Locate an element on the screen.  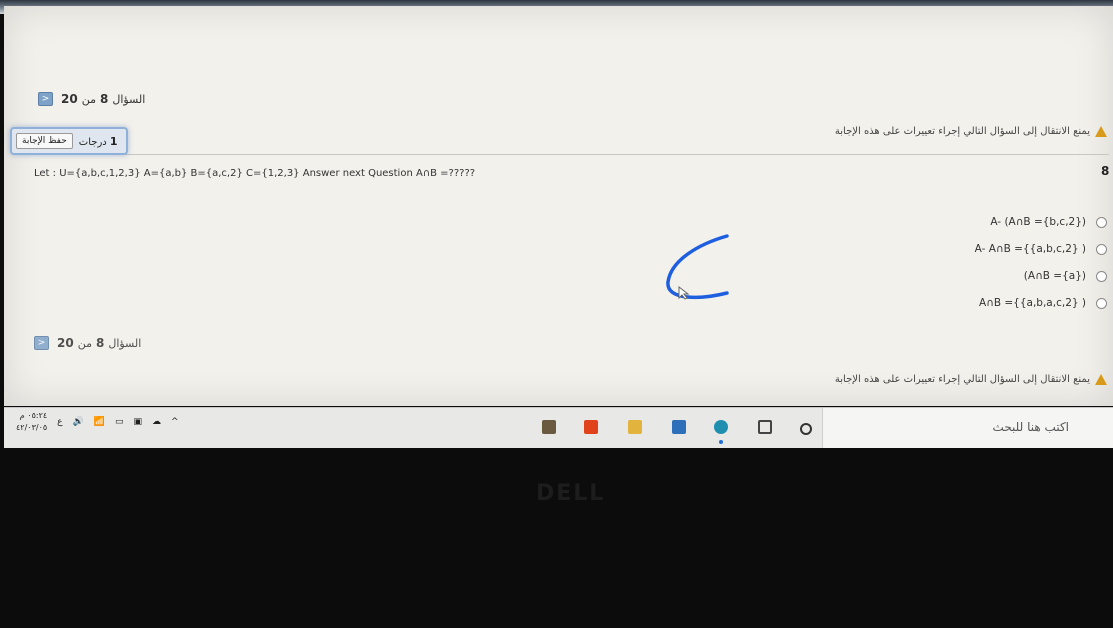
grade-value: 1 is located at coordinates (113, 141).